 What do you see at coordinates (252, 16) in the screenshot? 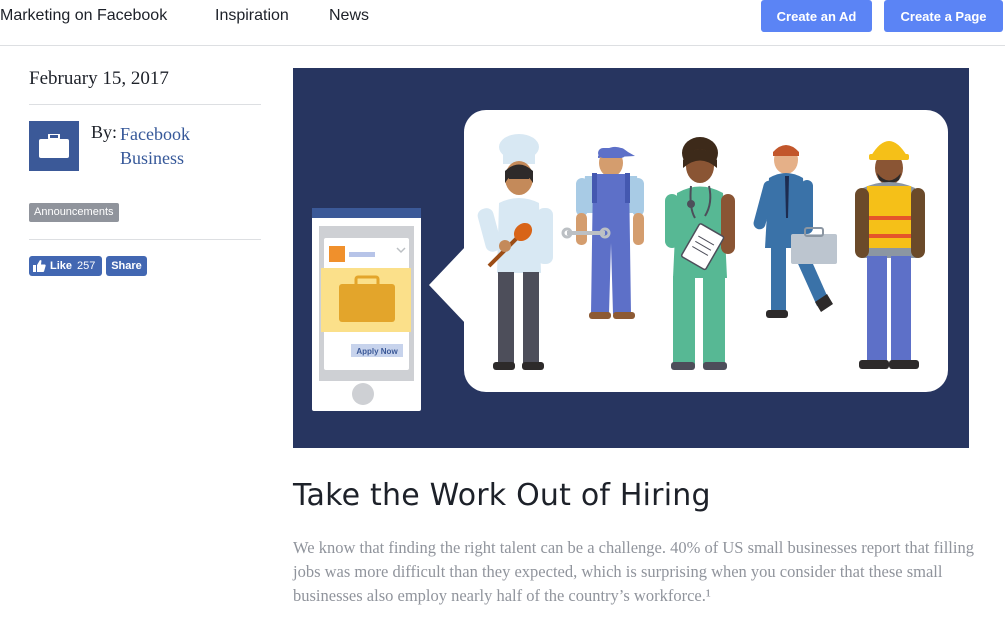
I see `nav-link-inspiration: Inspiration` at bounding box center [252, 16].